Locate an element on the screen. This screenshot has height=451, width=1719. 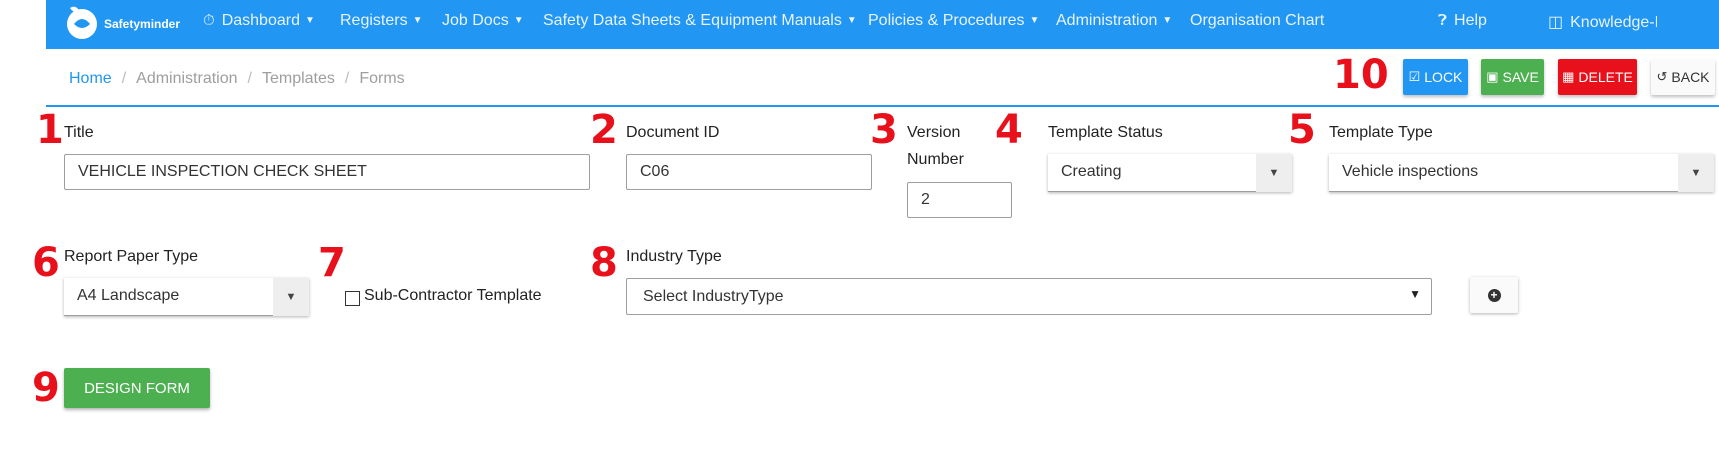
template-type-label: Template Type is located at coordinates (1381, 132).